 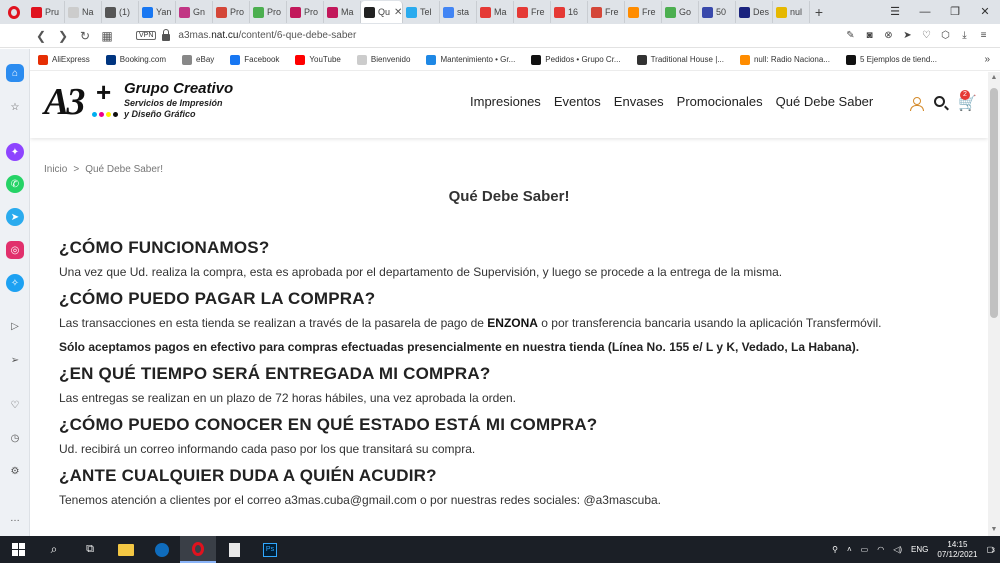 What do you see at coordinates (18, 549) in the screenshot?
I see `start-button` at bounding box center [18, 549].